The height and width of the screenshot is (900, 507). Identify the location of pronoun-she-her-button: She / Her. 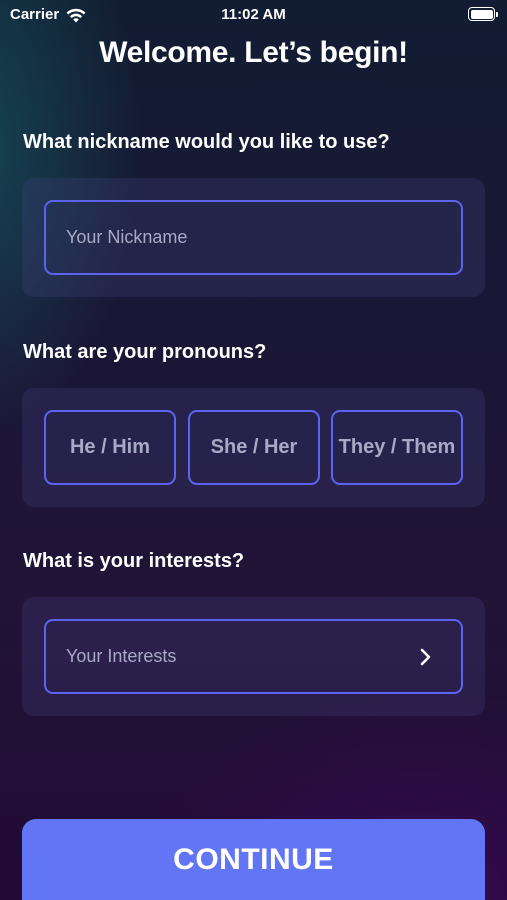
(254, 447).